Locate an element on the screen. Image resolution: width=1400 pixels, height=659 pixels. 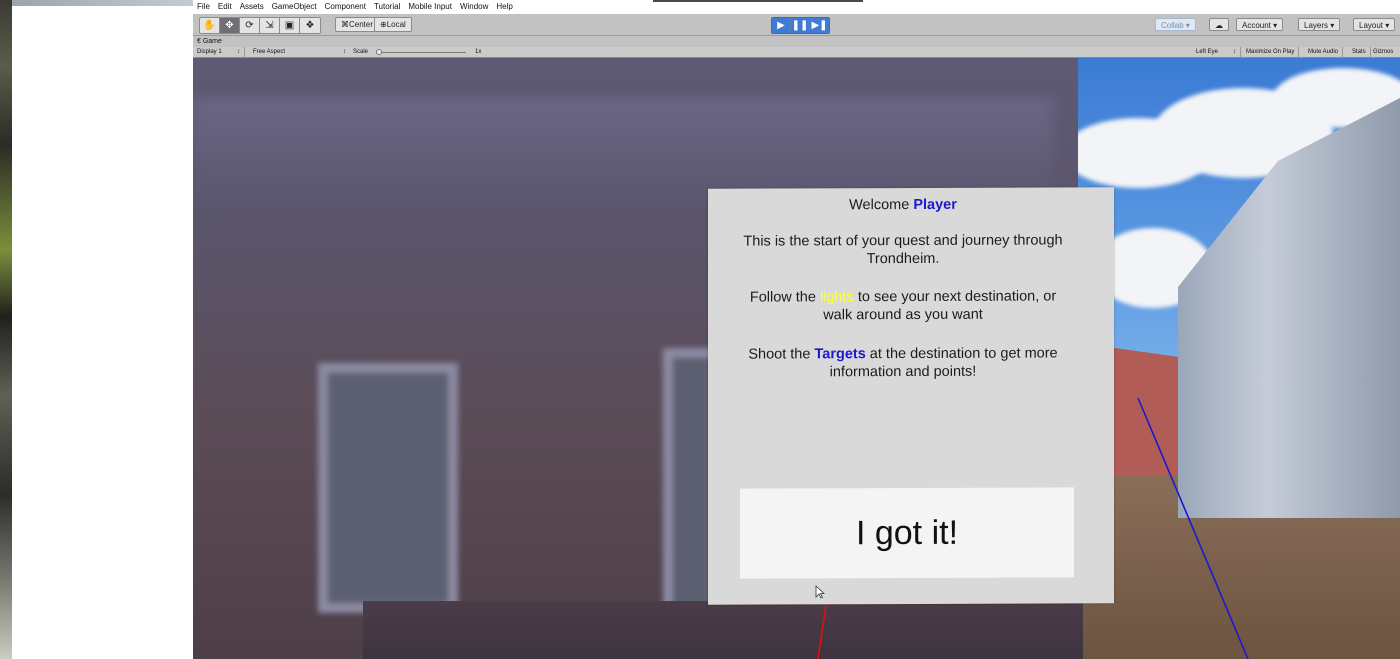
transform-tool-icon: ❖ is located at coordinates (310, 25).